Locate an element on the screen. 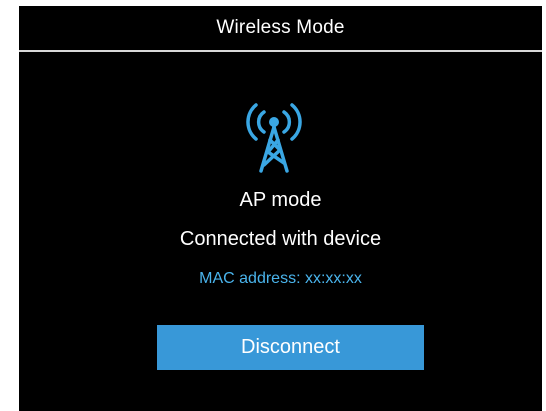  connection-status: Connected with device is located at coordinates (280, 239).